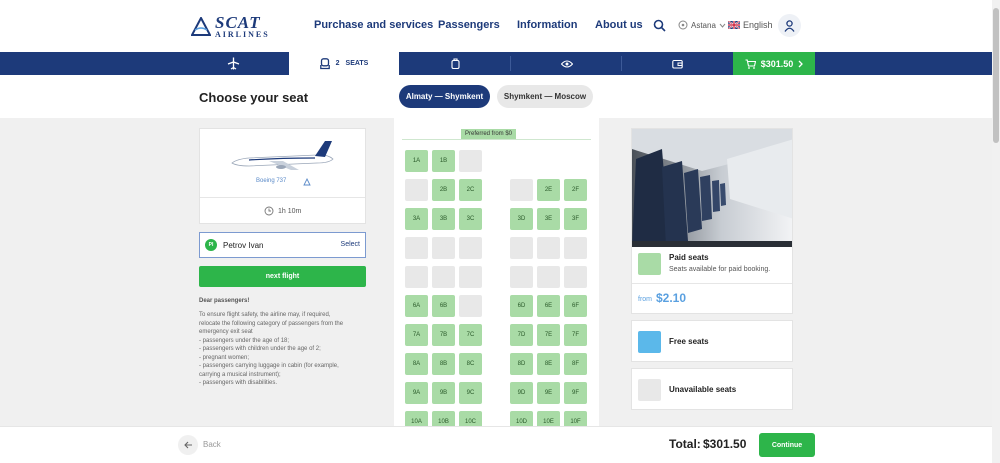  I want to click on step-review, so click(567, 63).